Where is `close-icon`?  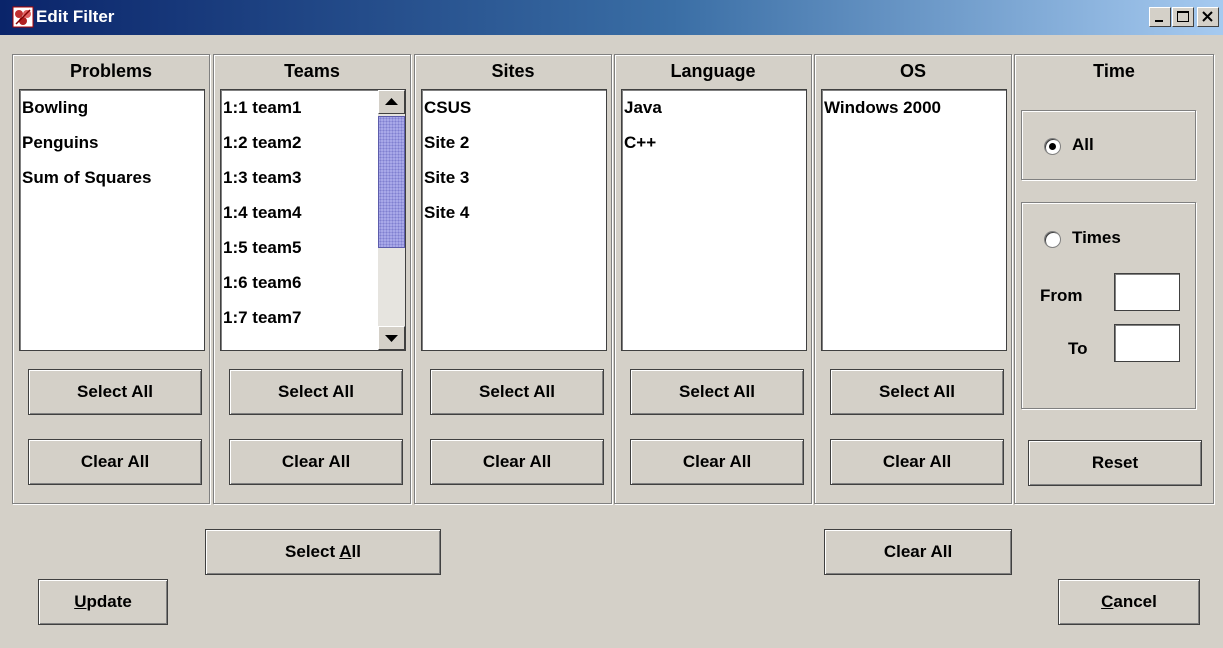
close-icon is located at coordinates (1207, 16).